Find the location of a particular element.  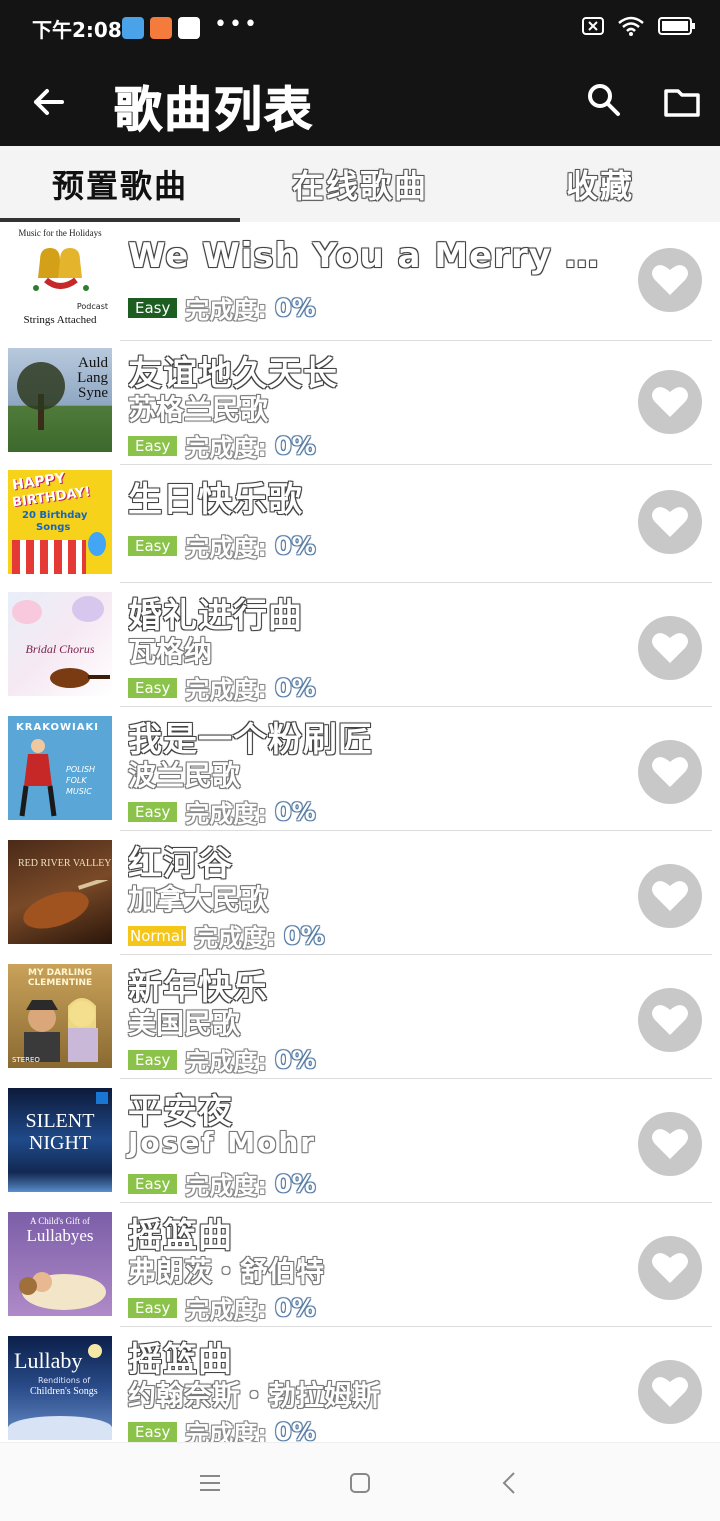

cover-text: Lullabyes is located at coordinates (60, 1235).